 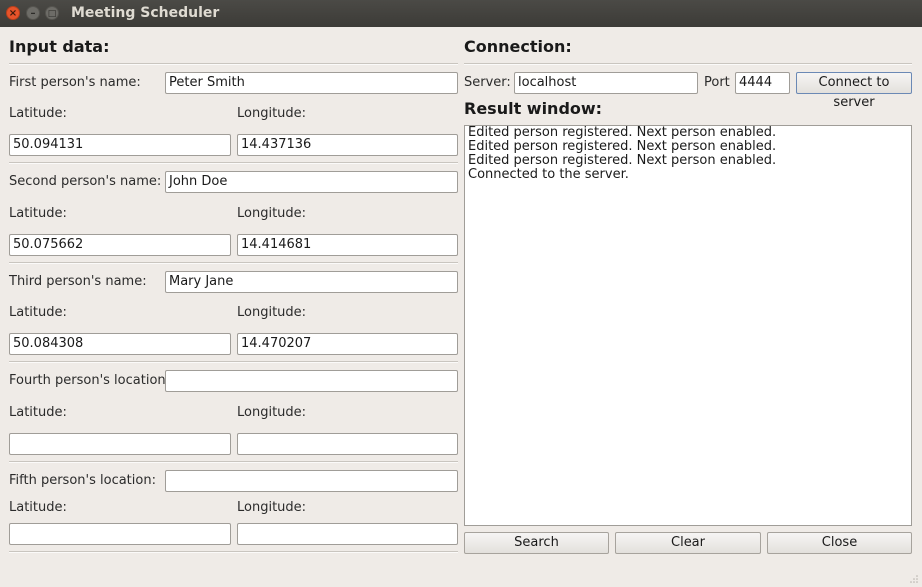 I want to click on title-bar: × – □ Meeting Scheduler, so click(x=461, y=13).